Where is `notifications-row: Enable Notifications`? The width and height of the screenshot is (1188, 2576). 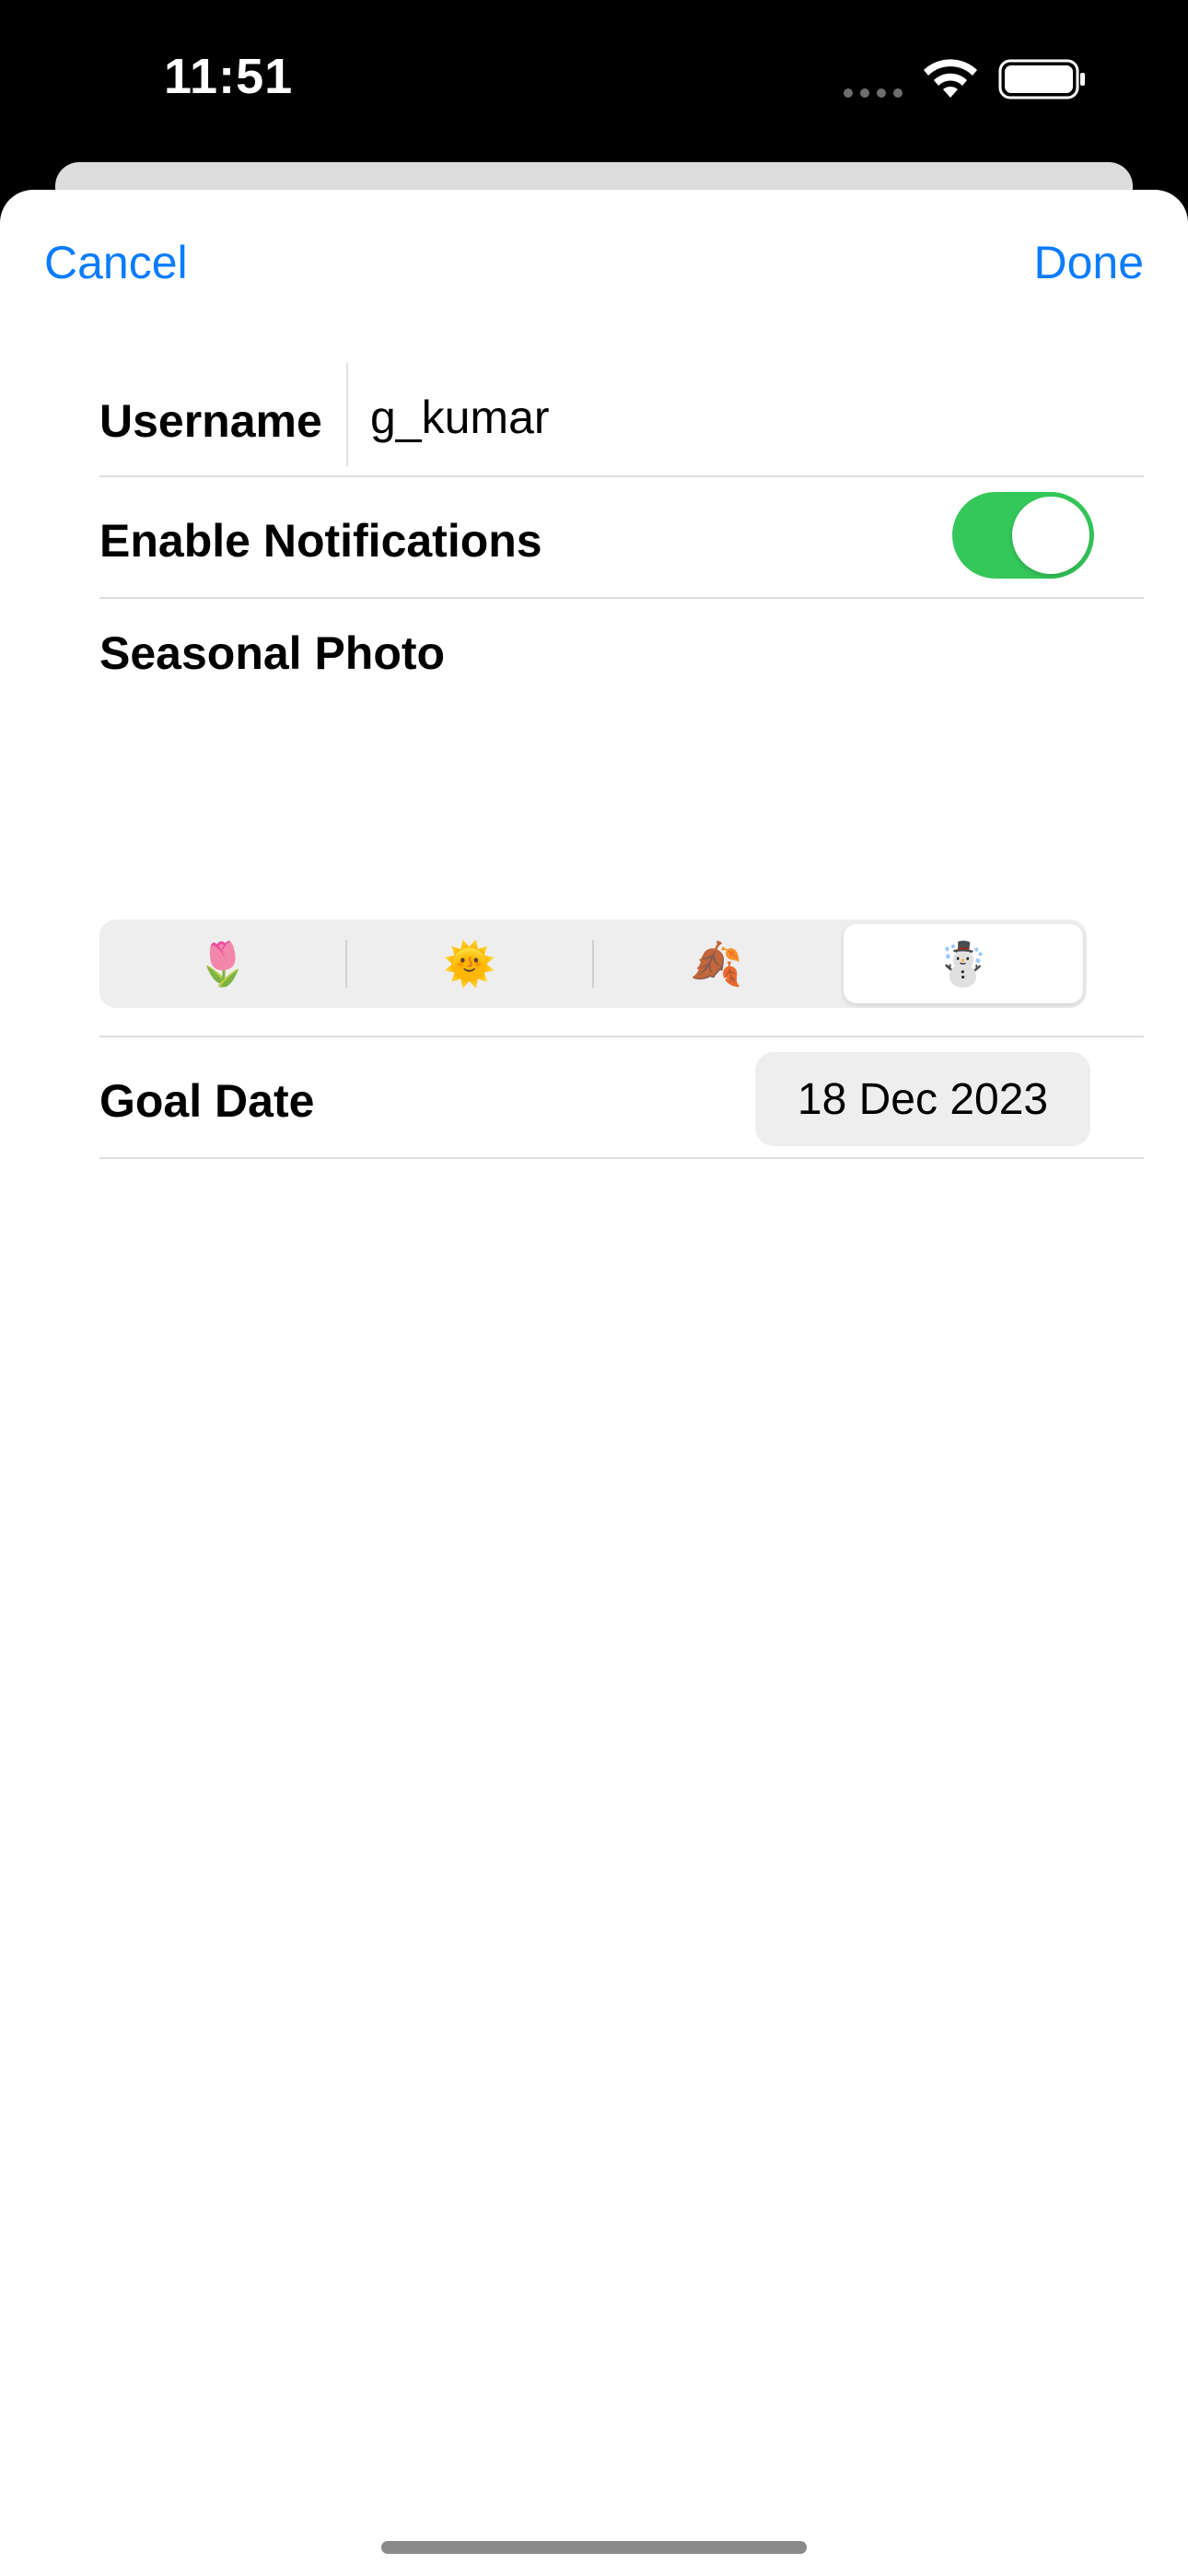 notifications-row: Enable Notifications is located at coordinates (621, 538).